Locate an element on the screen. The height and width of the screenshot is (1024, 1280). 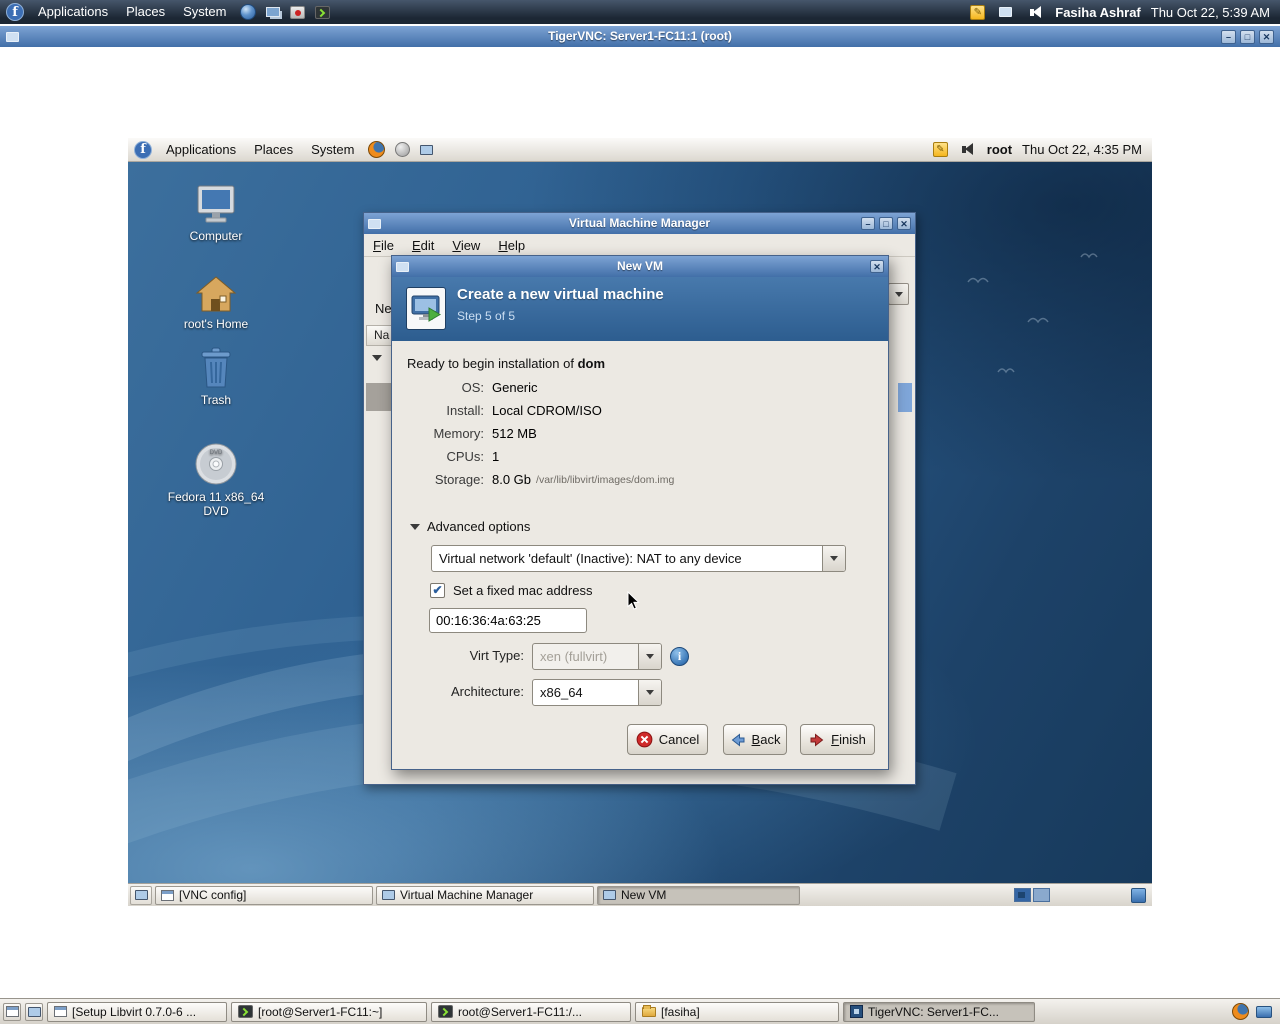
show-desktop-button is located at coordinates (141, 895).